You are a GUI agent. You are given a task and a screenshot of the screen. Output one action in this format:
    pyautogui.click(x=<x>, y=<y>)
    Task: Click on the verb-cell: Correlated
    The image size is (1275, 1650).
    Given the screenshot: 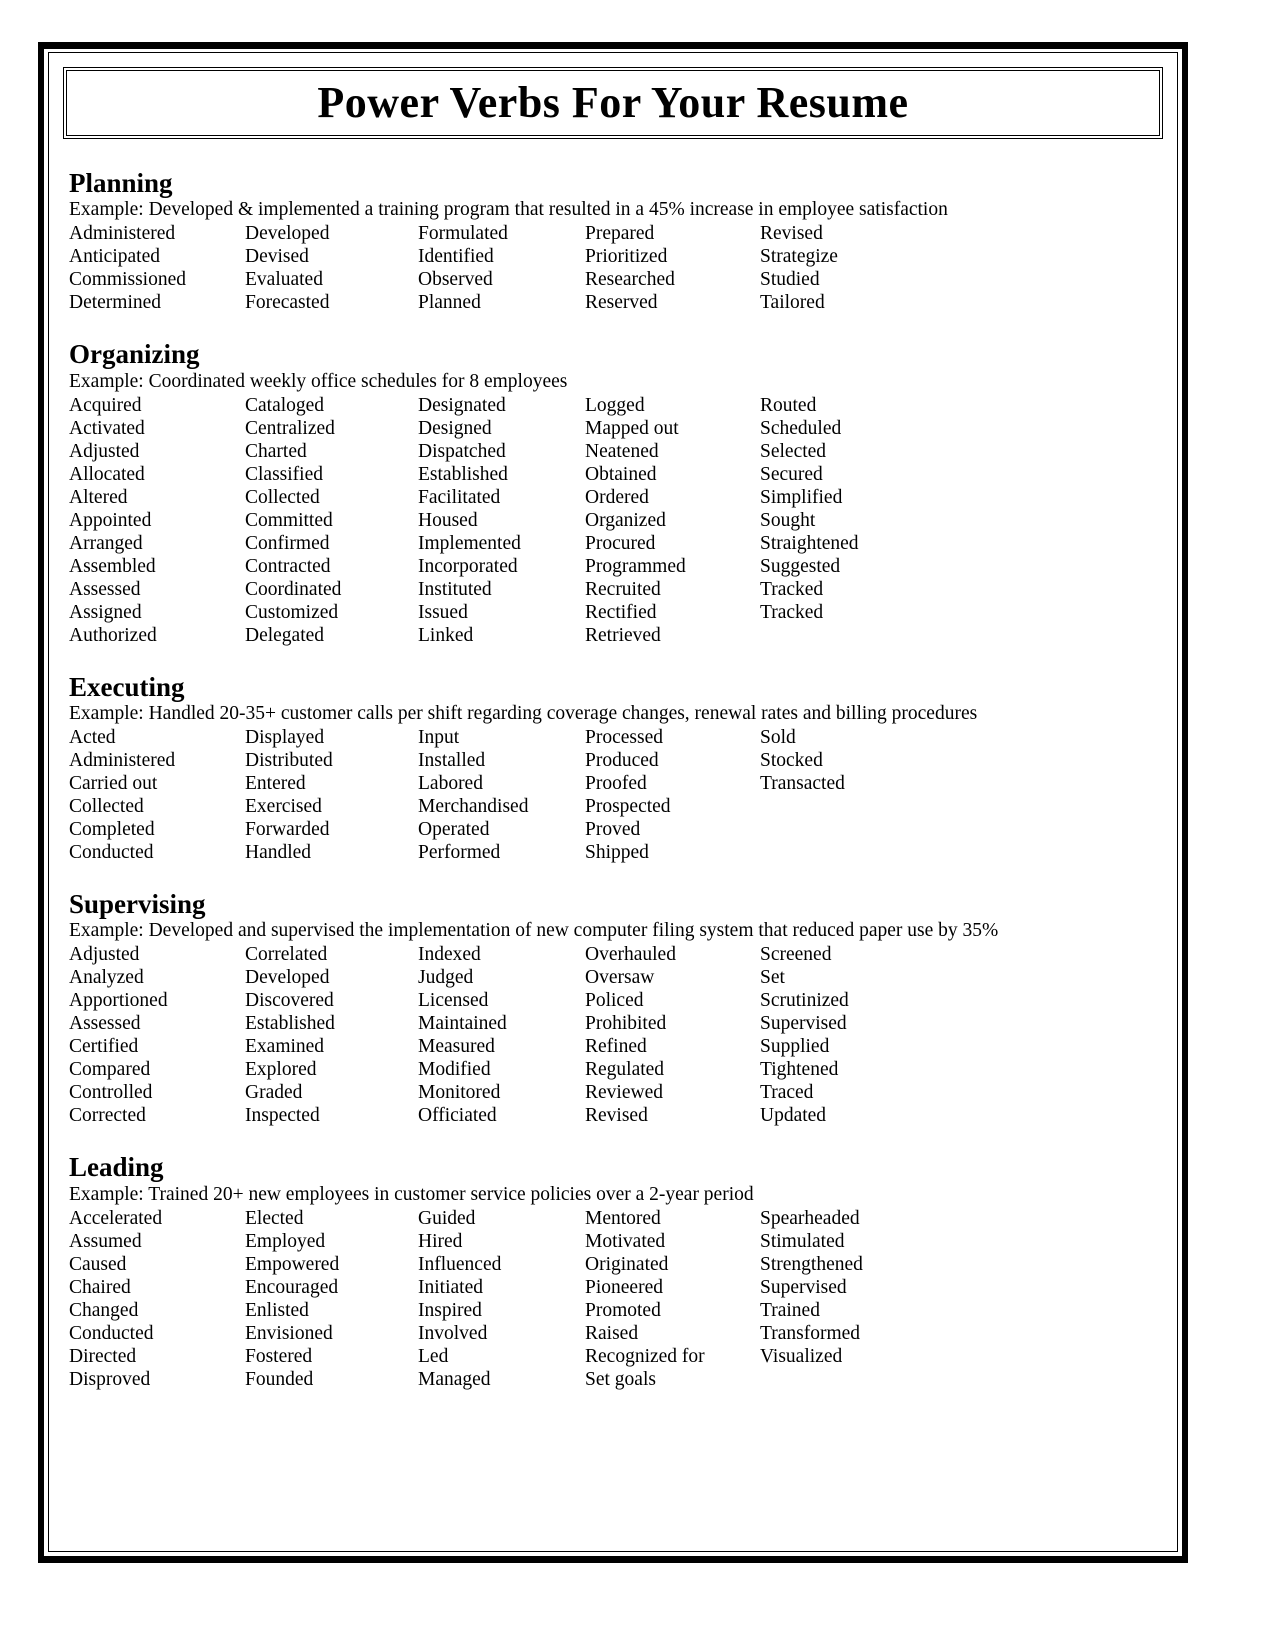 What is the action you would take?
    pyautogui.click(x=286, y=955)
    